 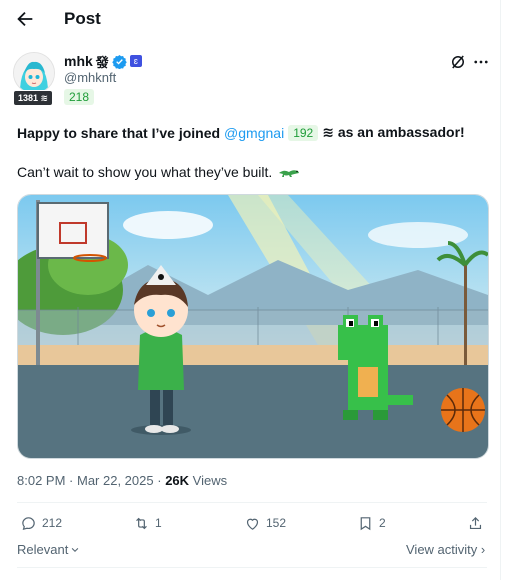 I want to click on reply-icon, so click(x=28, y=523).